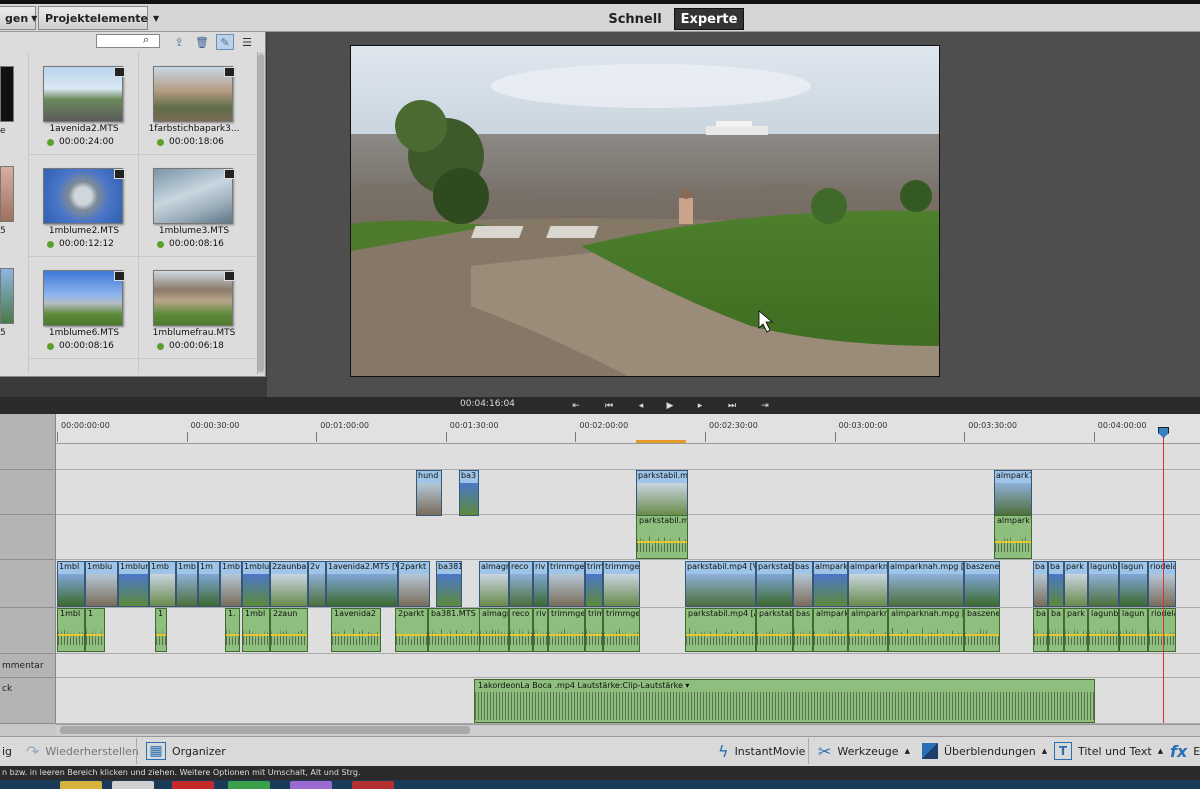 This screenshot has width=1200, height=789. I want to click on transitions-button: Überblendungen ▲, so click(984, 751).